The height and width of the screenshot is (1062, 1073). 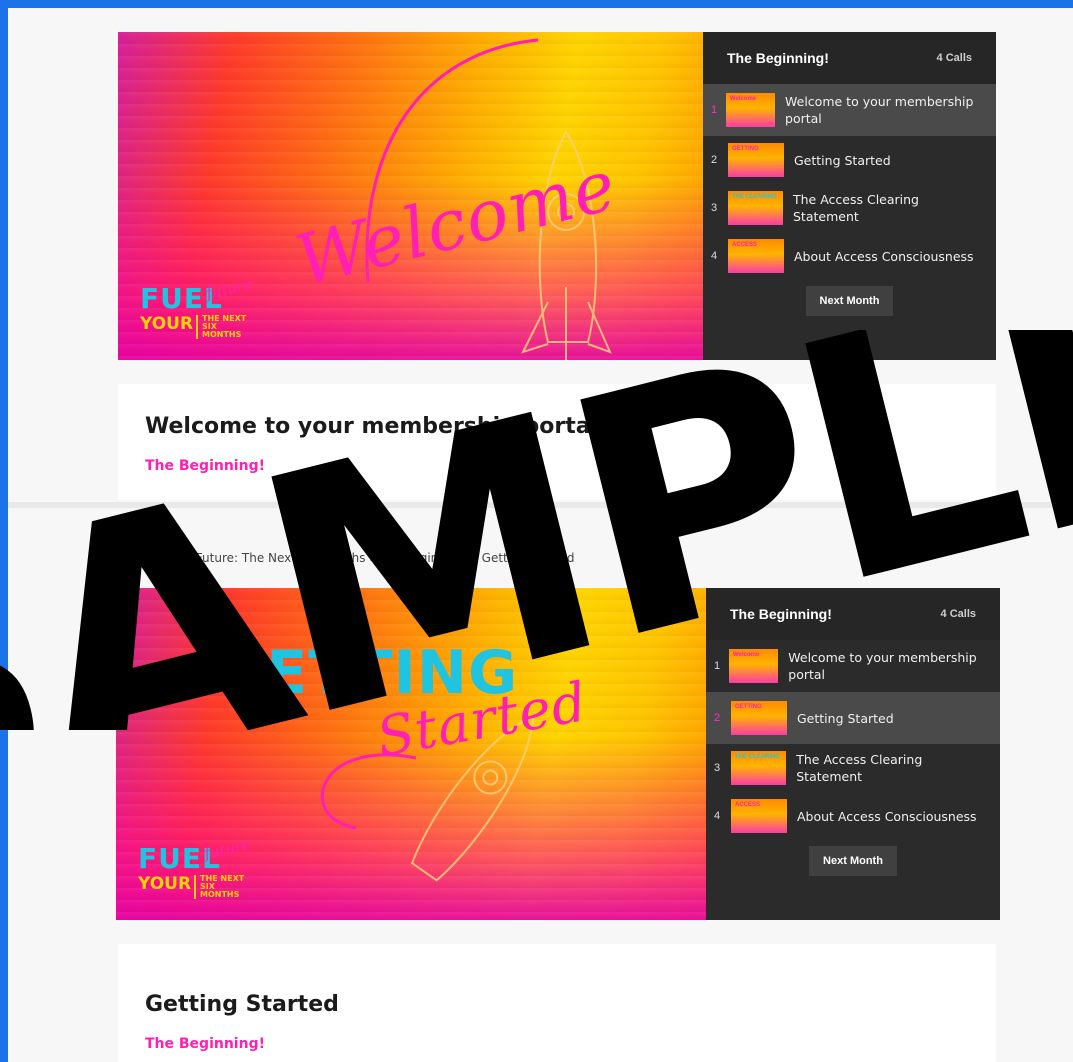 What do you see at coordinates (372, 426) in the screenshot?
I see `video-title: Welcome to your membership portal` at bounding box center [372, 426].